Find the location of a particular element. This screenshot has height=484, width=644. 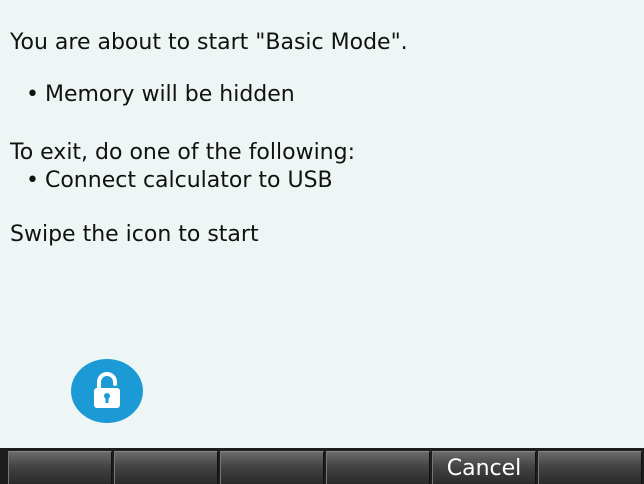

bullet-memory-text: Memory will be hidden is located at coordinates (169, 94).